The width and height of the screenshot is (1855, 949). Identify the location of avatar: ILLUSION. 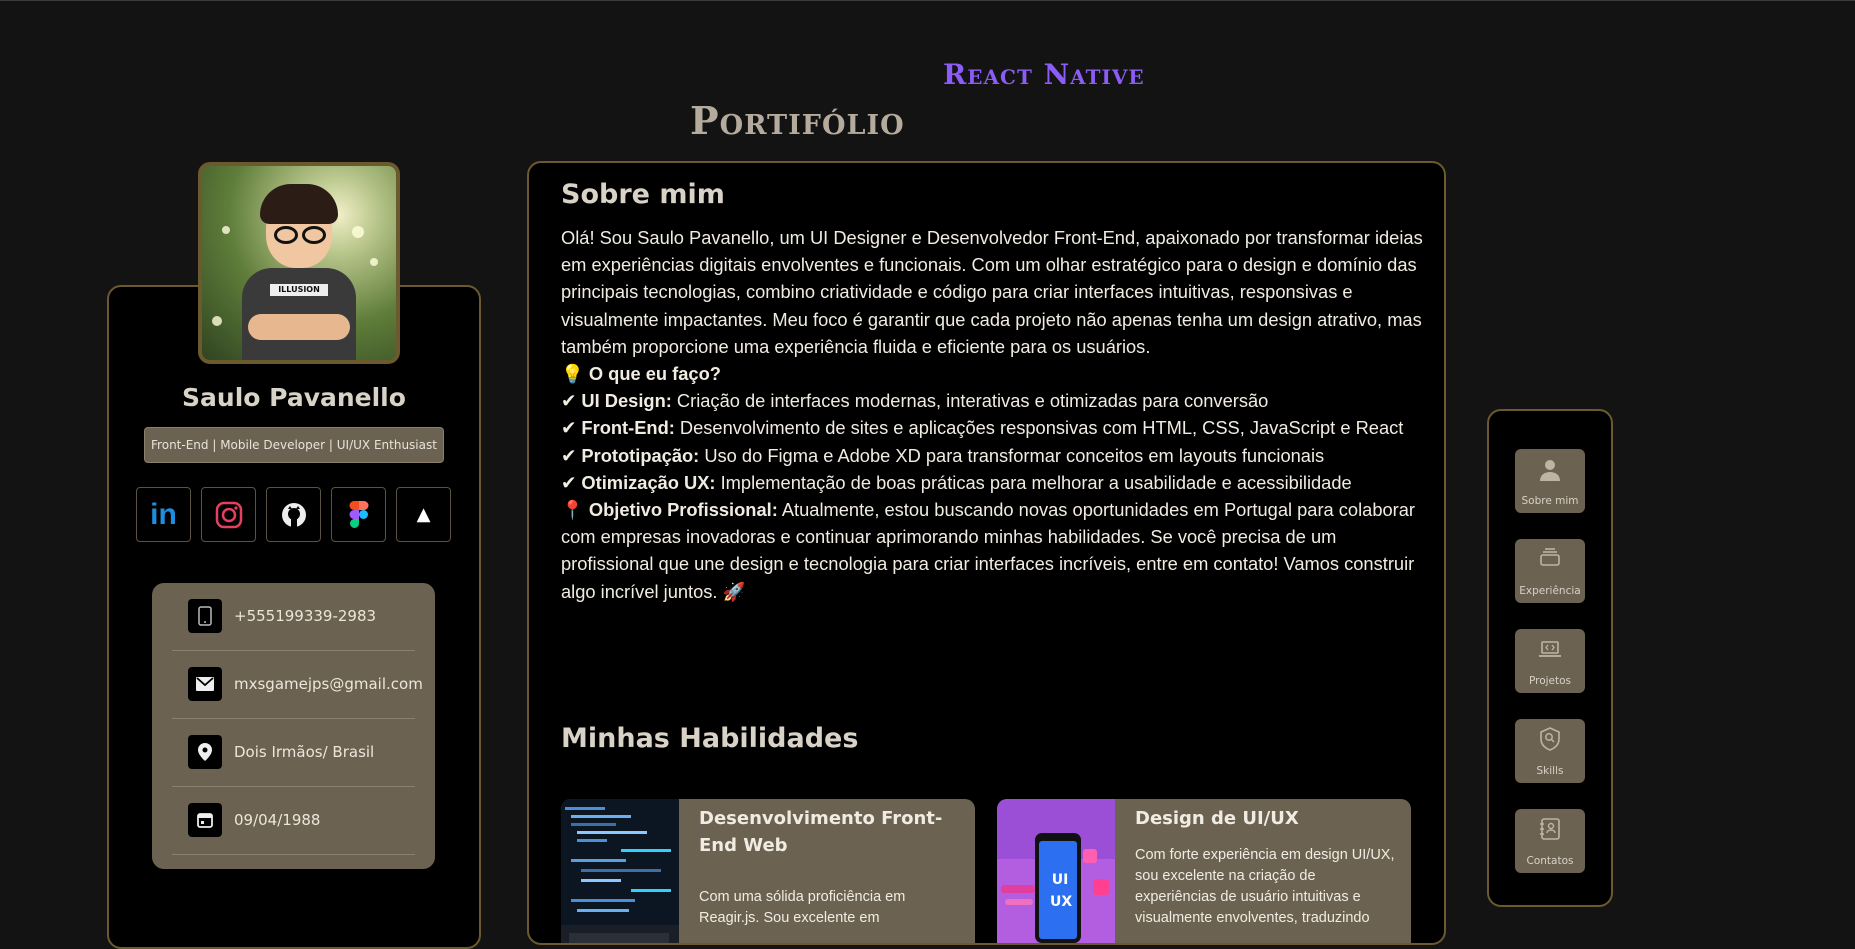
(299, 263).